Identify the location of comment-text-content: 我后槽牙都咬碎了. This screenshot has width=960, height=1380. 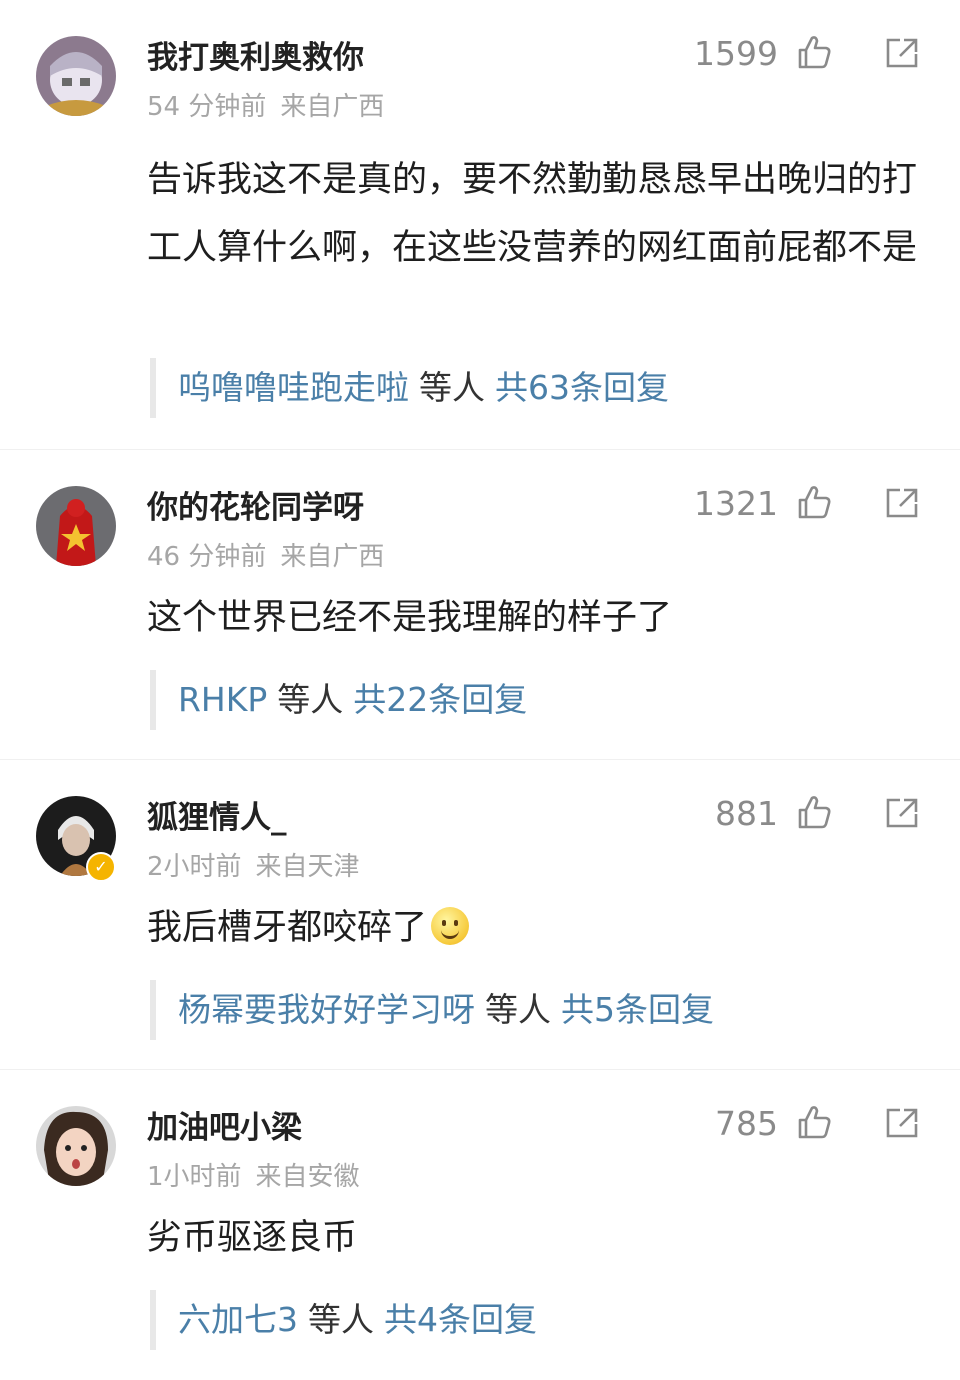
(287, 928).